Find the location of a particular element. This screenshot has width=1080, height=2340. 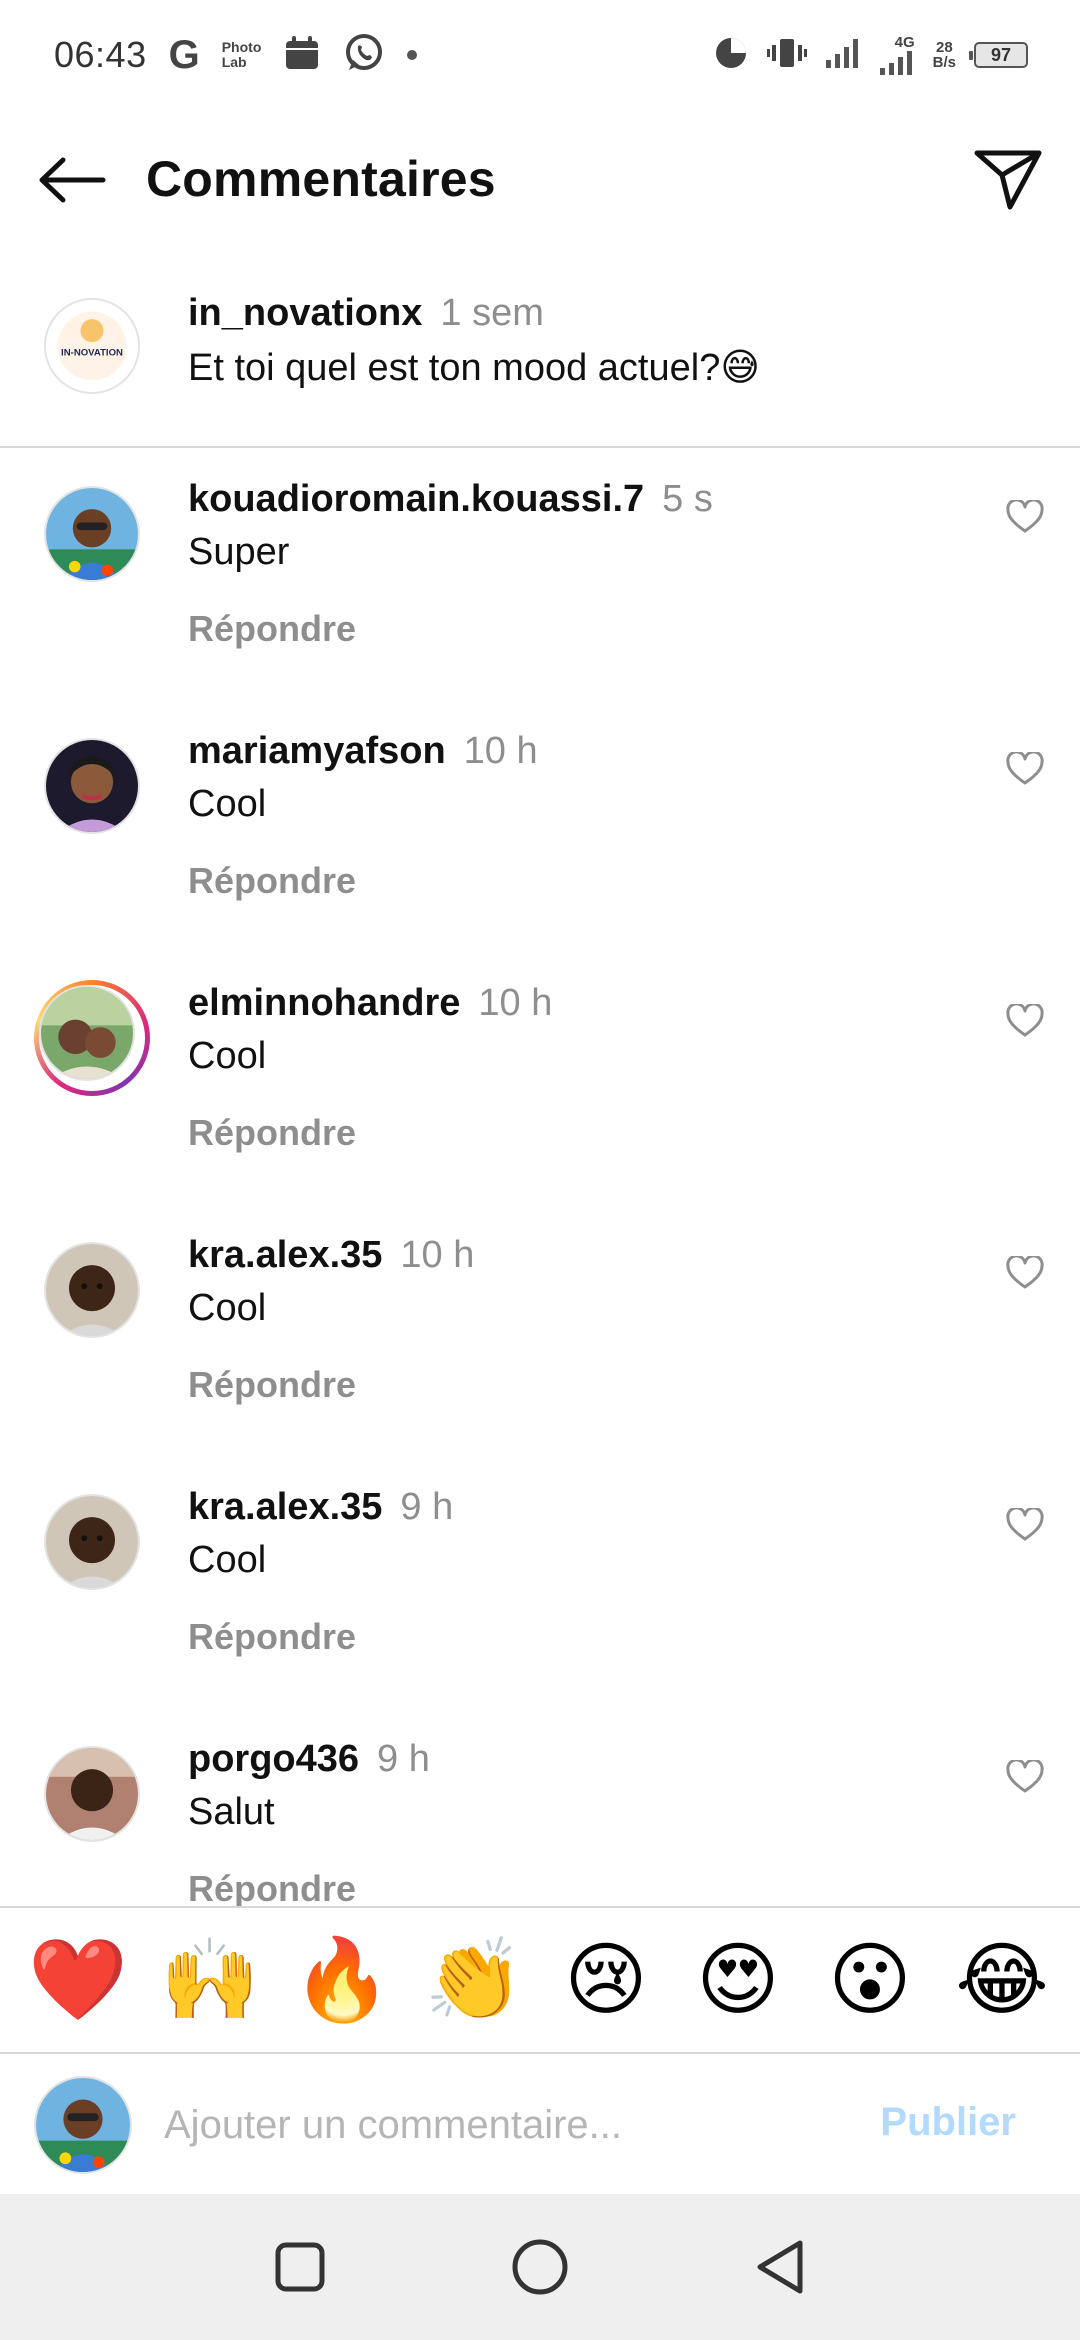

back-button is located at coordinates (72, 180).